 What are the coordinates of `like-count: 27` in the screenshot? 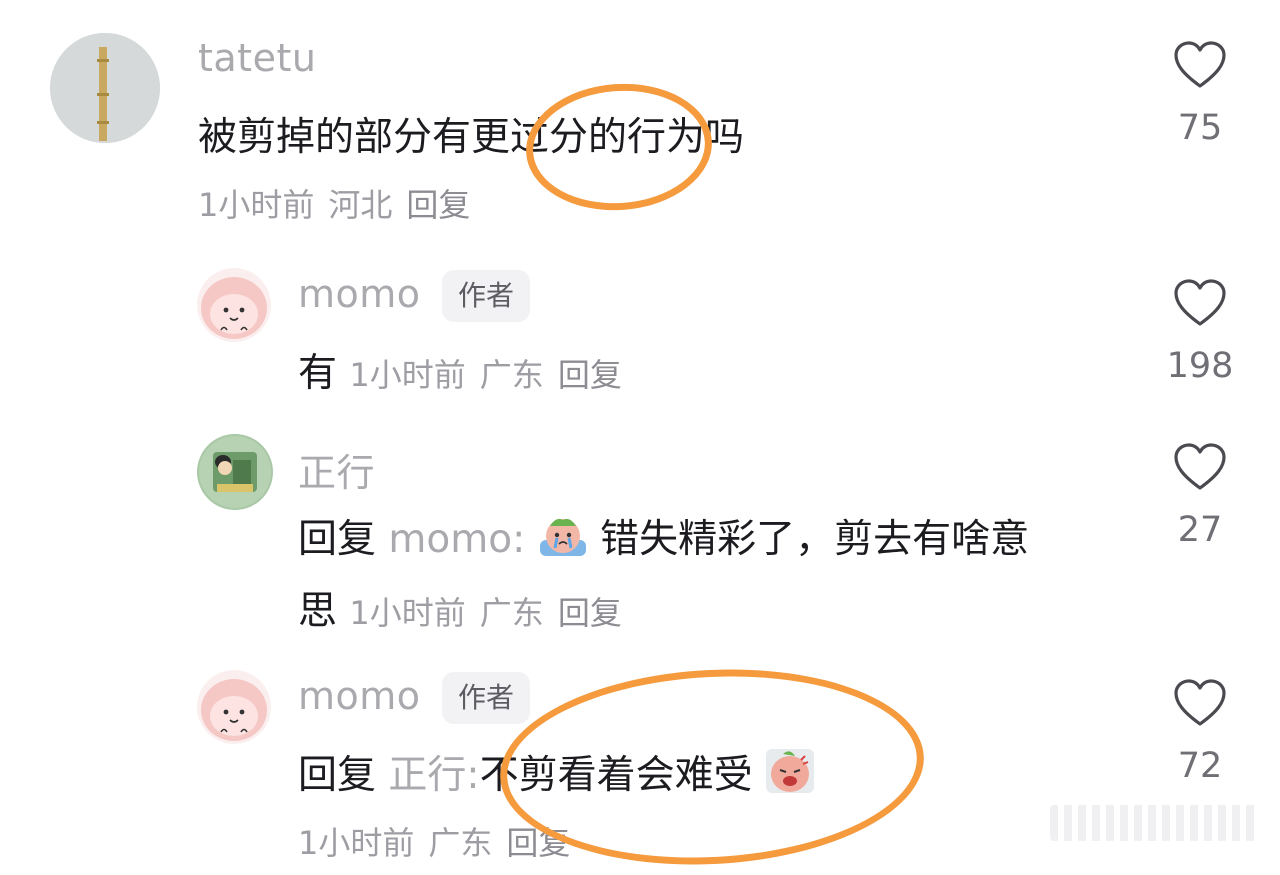 It's located at (1200, 530).